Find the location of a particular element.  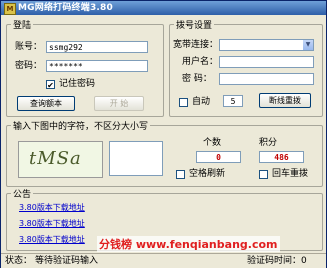

count-label: 个数 is located at coordinates (212, 143).